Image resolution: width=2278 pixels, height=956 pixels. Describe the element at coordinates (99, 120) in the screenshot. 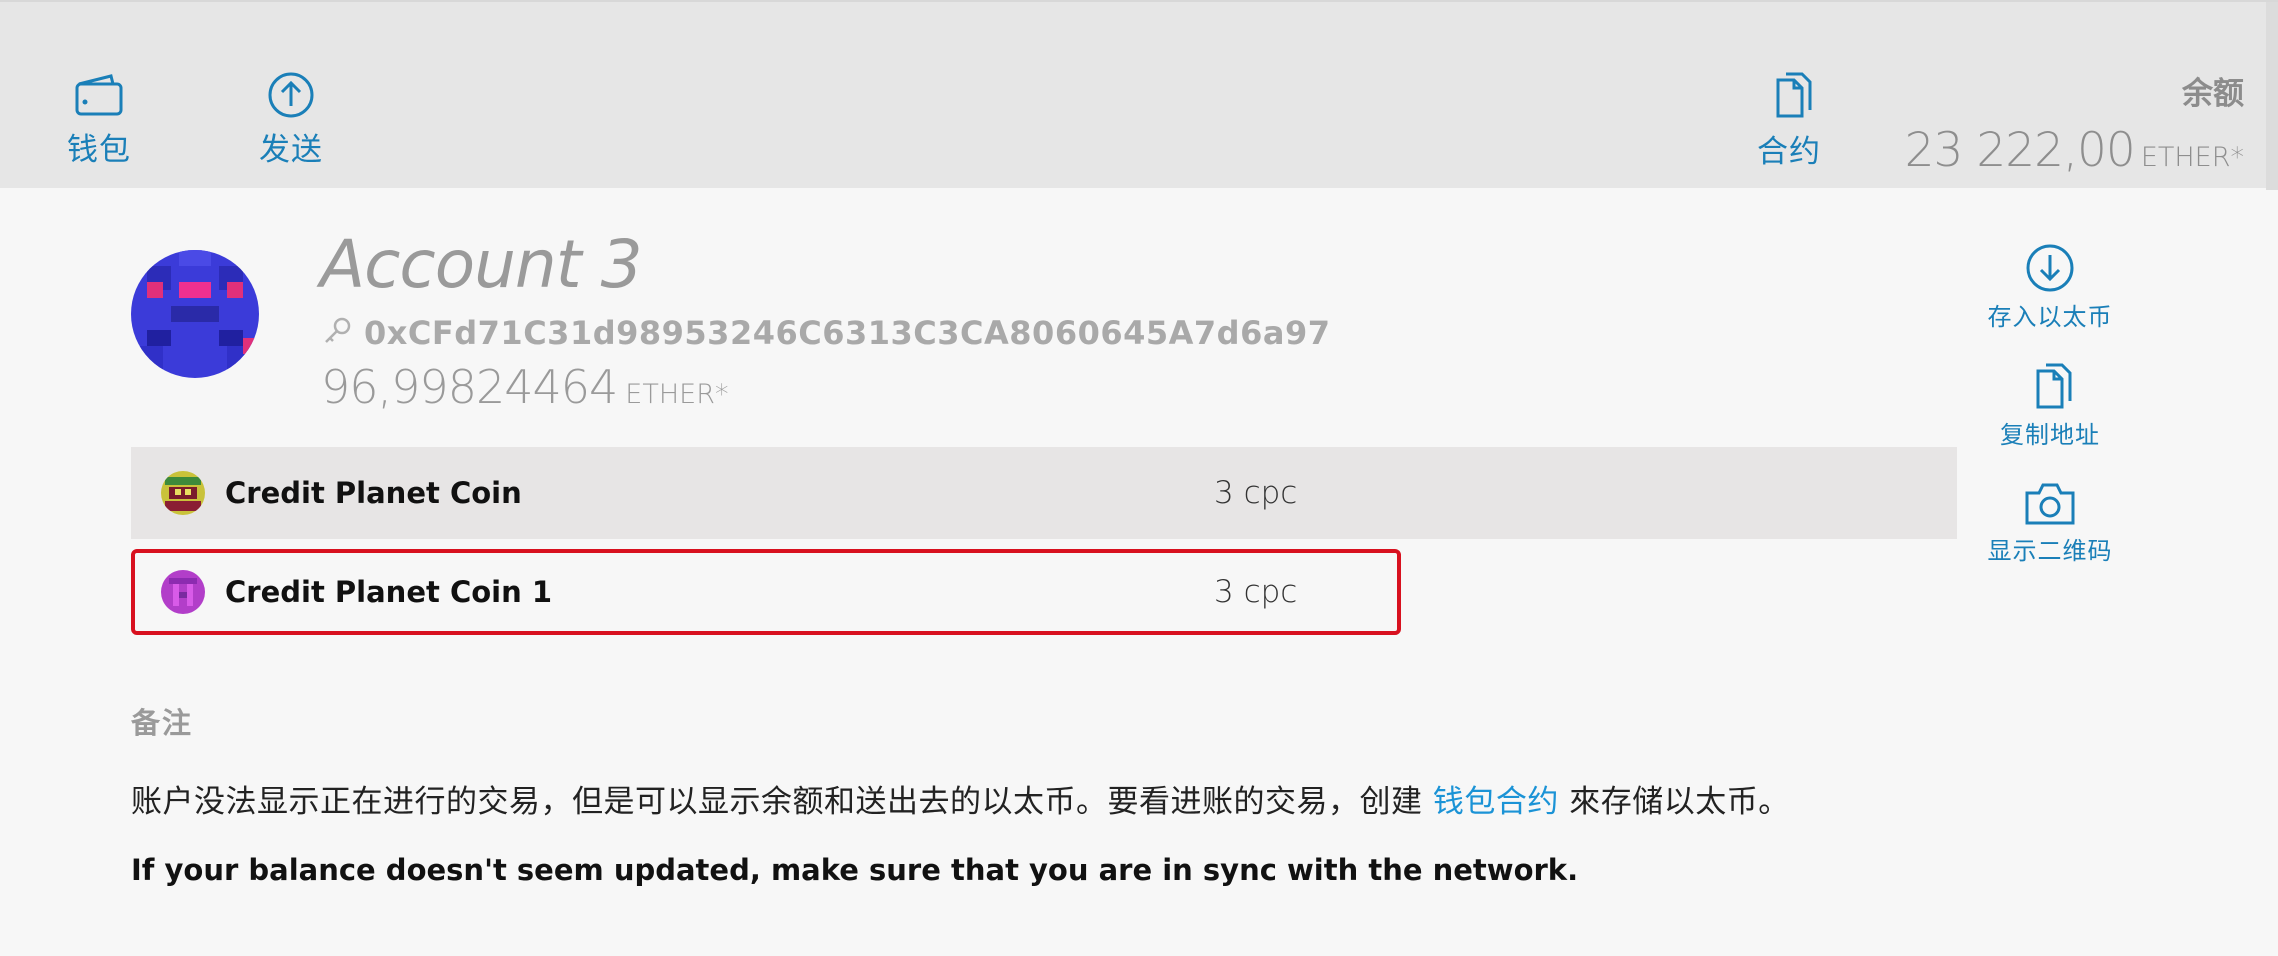

I see `nav-wallet: 钱包` at that location.